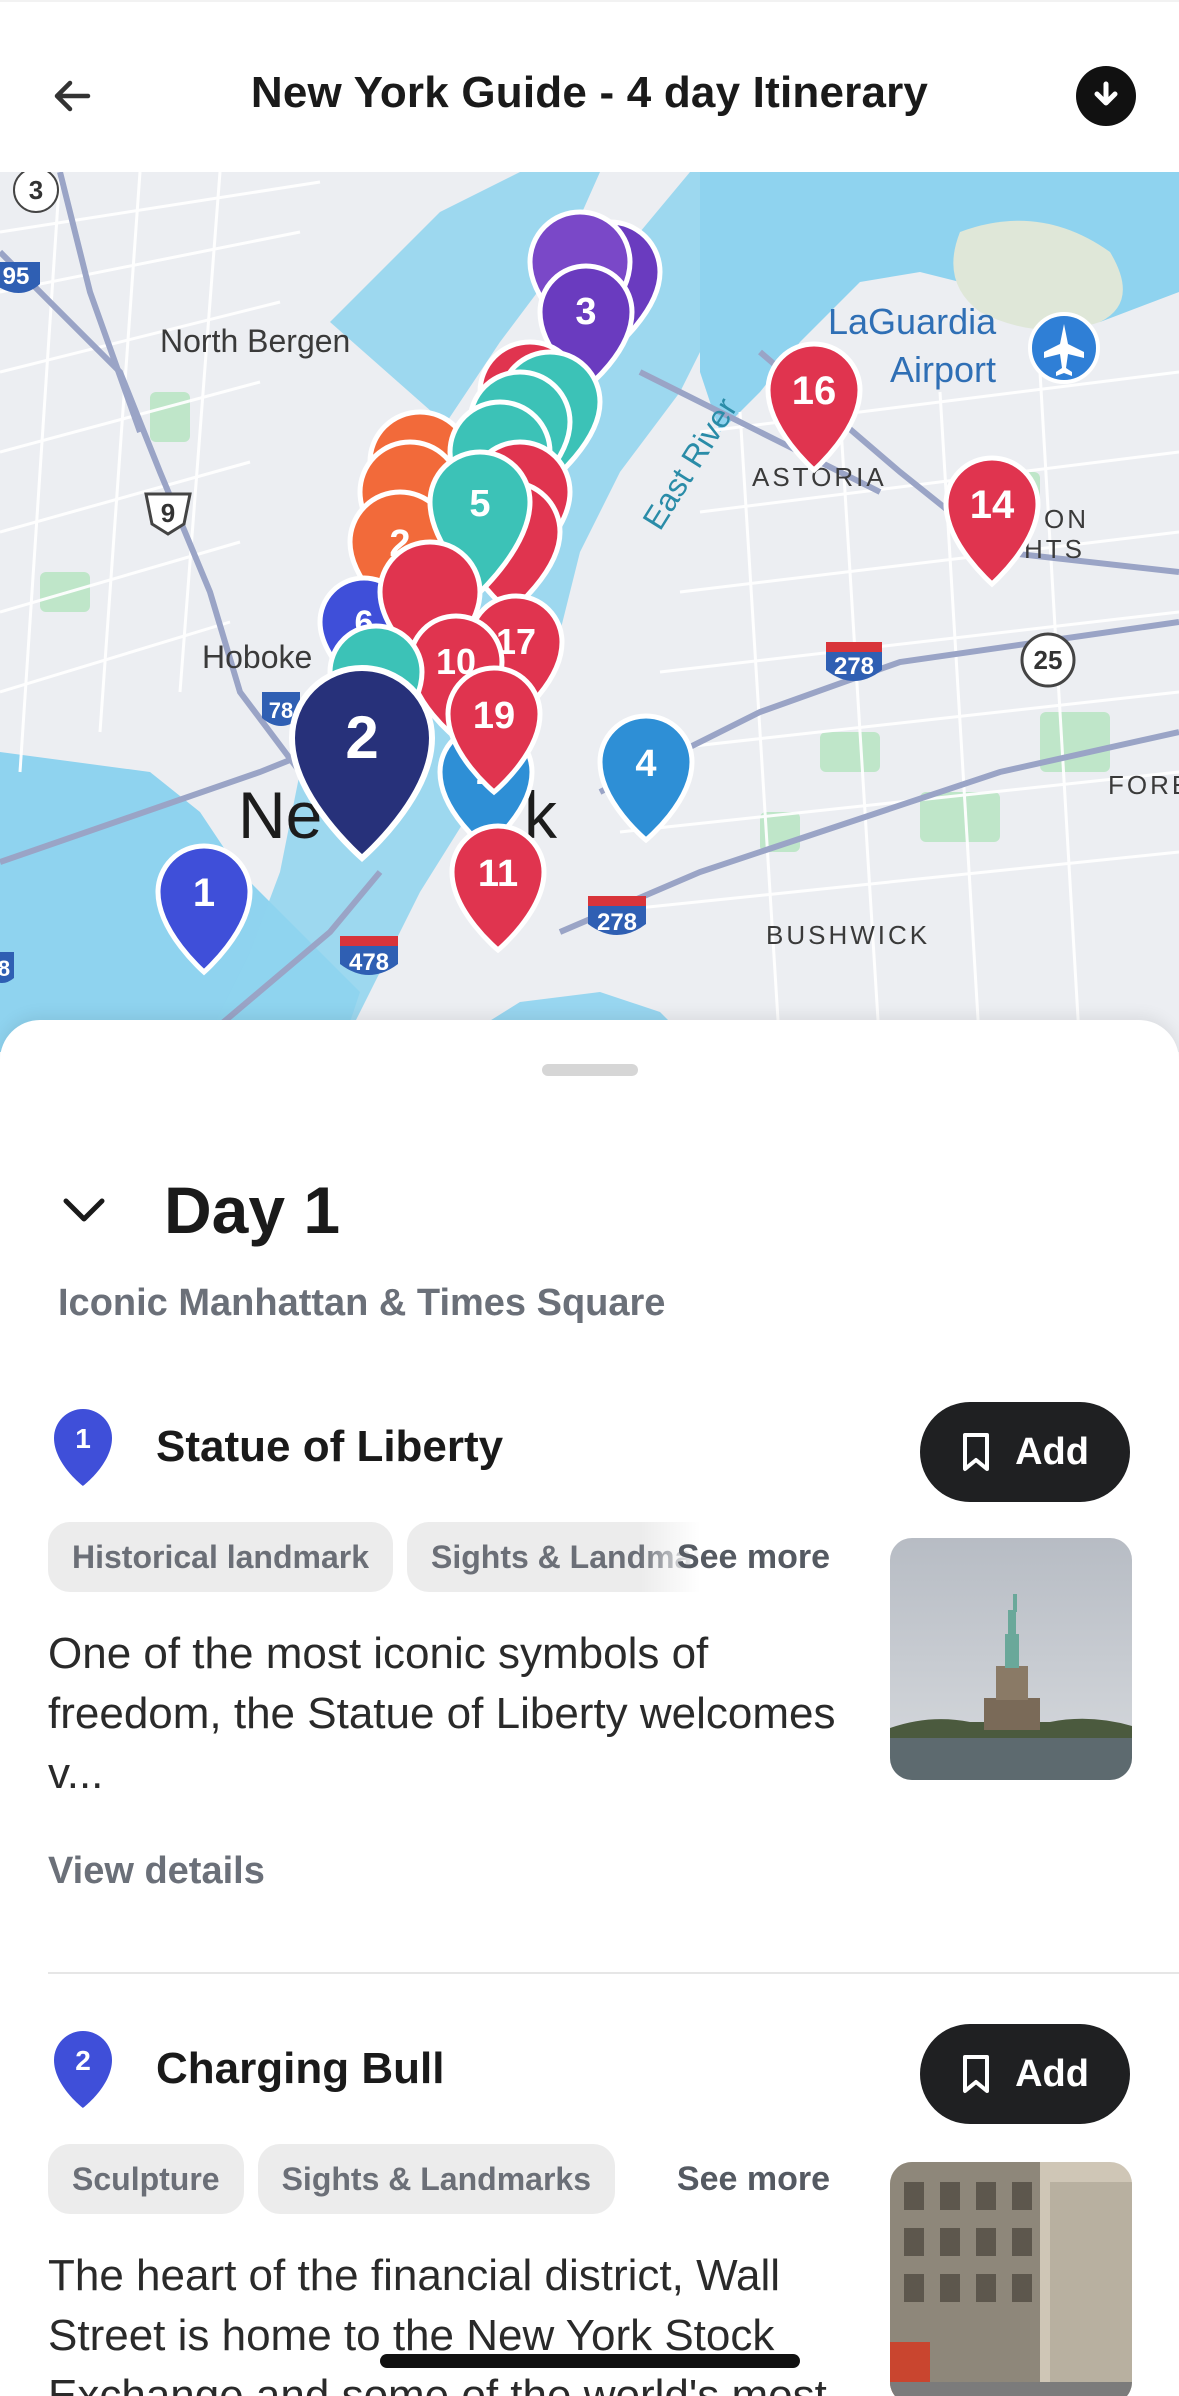  What do you see at coordinates (1143, 785) in the screenshot?
I see `map-label-forest: FORE` at bounding box center [1143, 785].